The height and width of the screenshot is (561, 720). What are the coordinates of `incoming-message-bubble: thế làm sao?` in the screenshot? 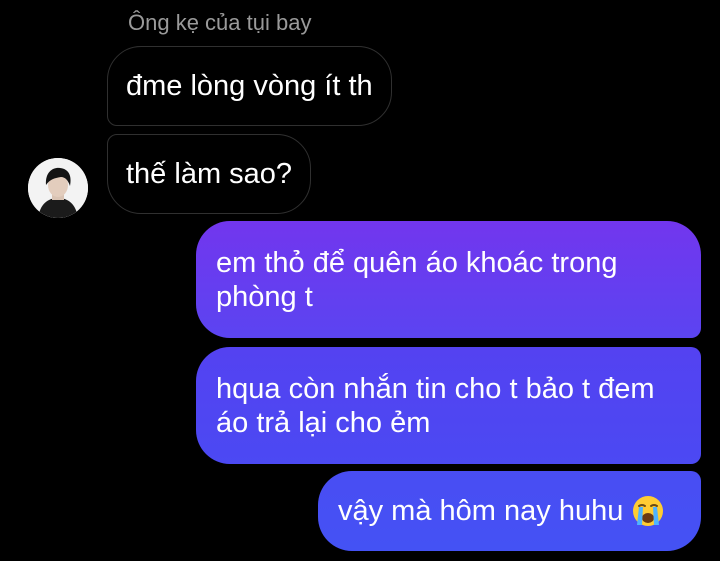 It's located at (209, 174).